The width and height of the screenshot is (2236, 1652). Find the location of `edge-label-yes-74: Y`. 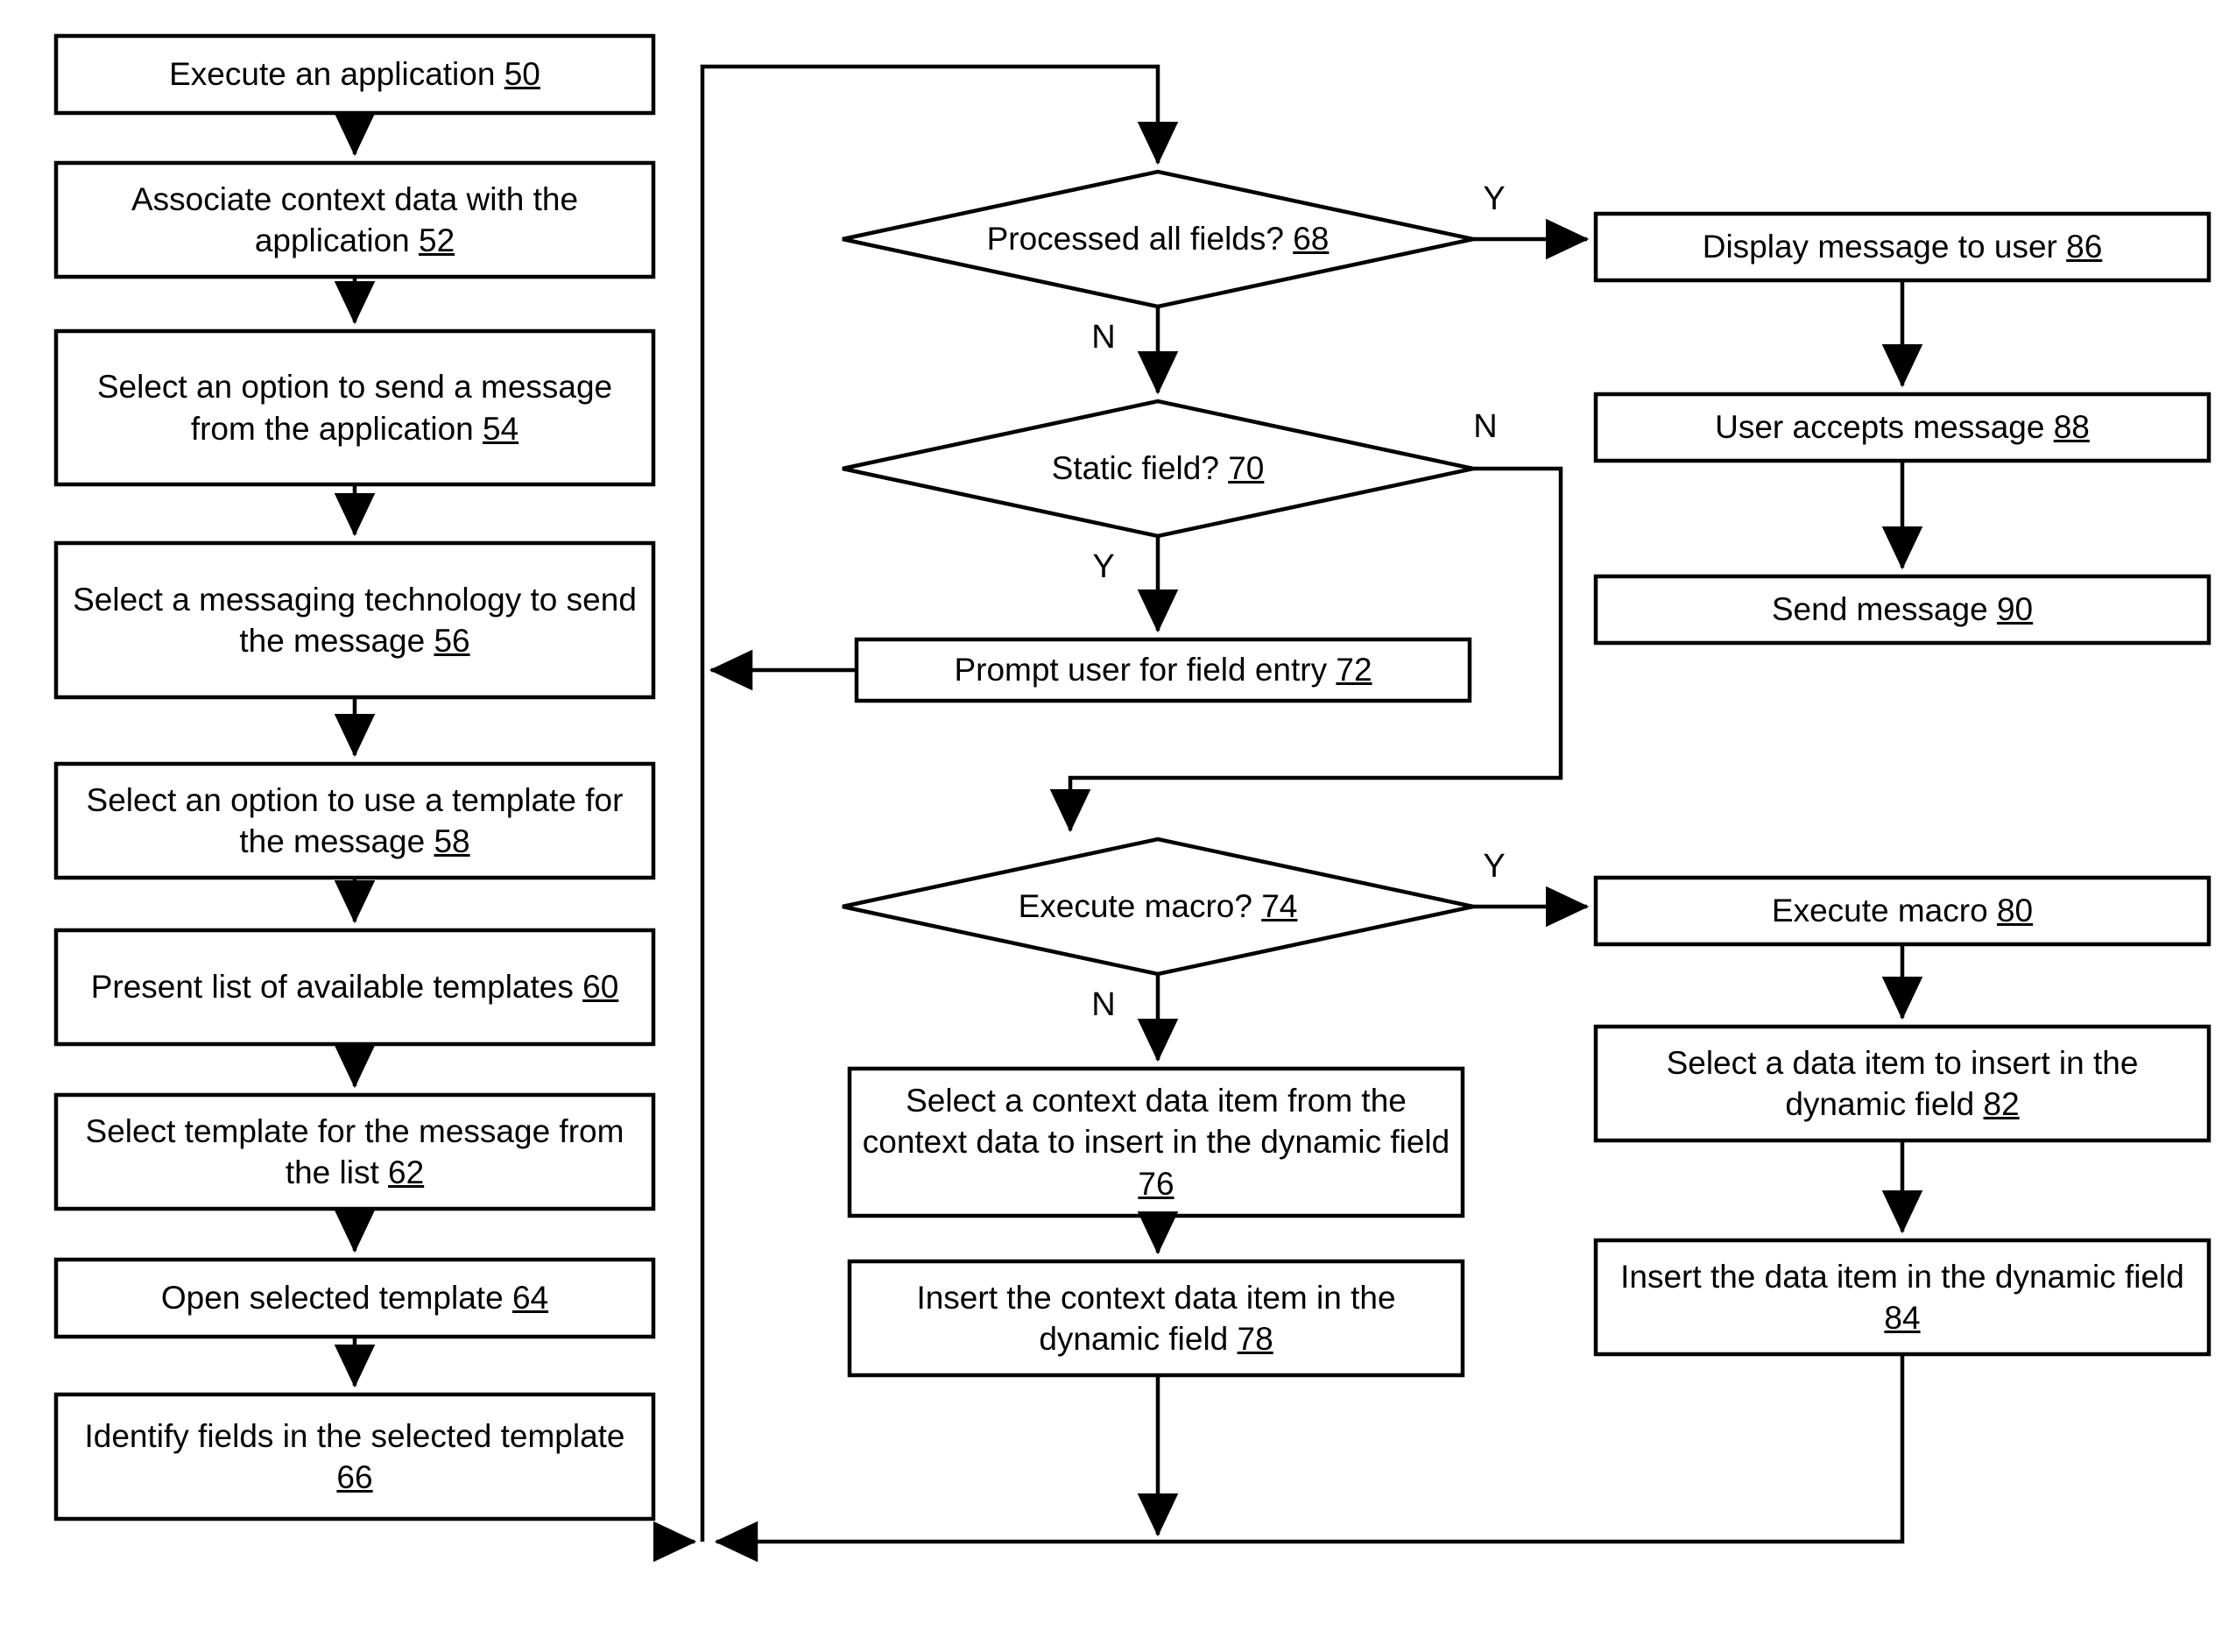

edge-label-yes-74: Y is located at coordinates (1495, 866).